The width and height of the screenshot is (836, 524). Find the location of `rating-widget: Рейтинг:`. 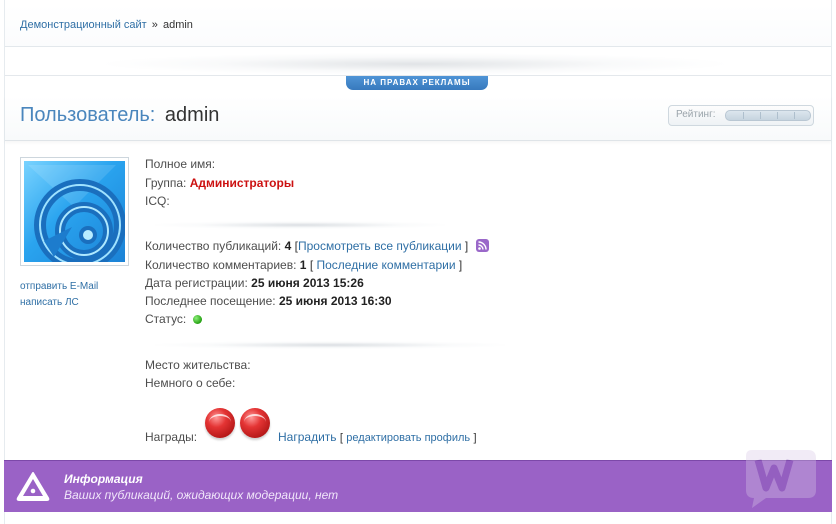

rating-widget: Рейтинг: is located at coordinates (741, 115).